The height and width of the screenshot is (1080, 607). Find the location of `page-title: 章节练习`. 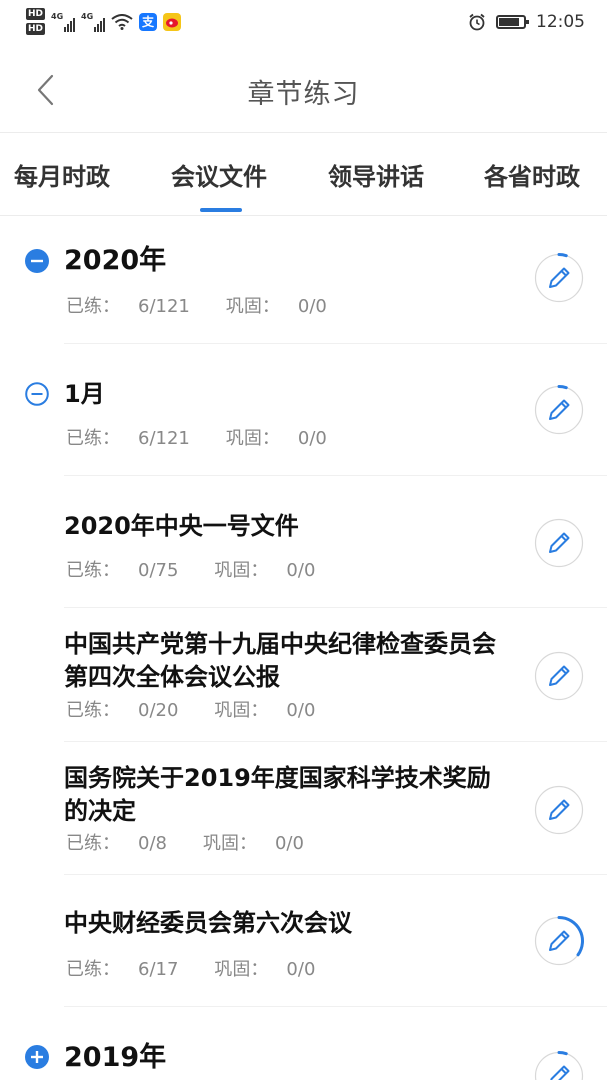

page-title: 章节练习 is located at coordinates (303, 94).